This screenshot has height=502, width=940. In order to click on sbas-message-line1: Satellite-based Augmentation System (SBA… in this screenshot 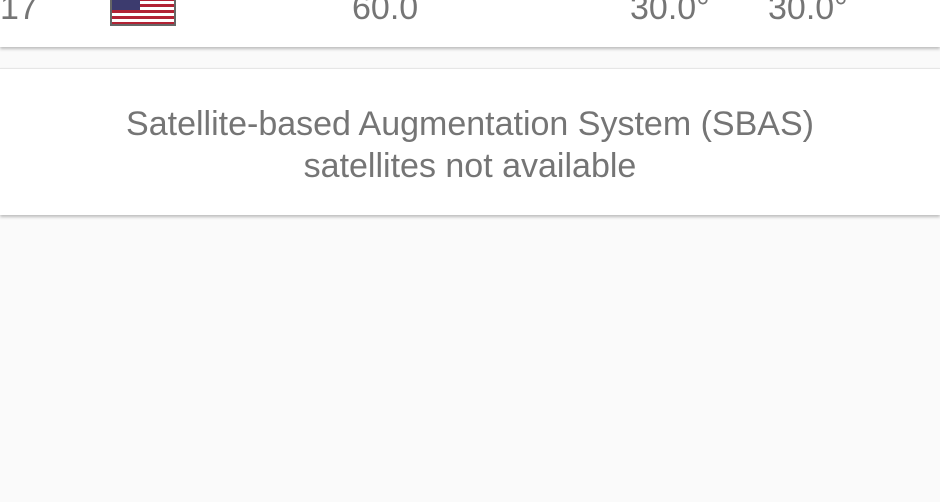, I will do `click(470, 124)`.